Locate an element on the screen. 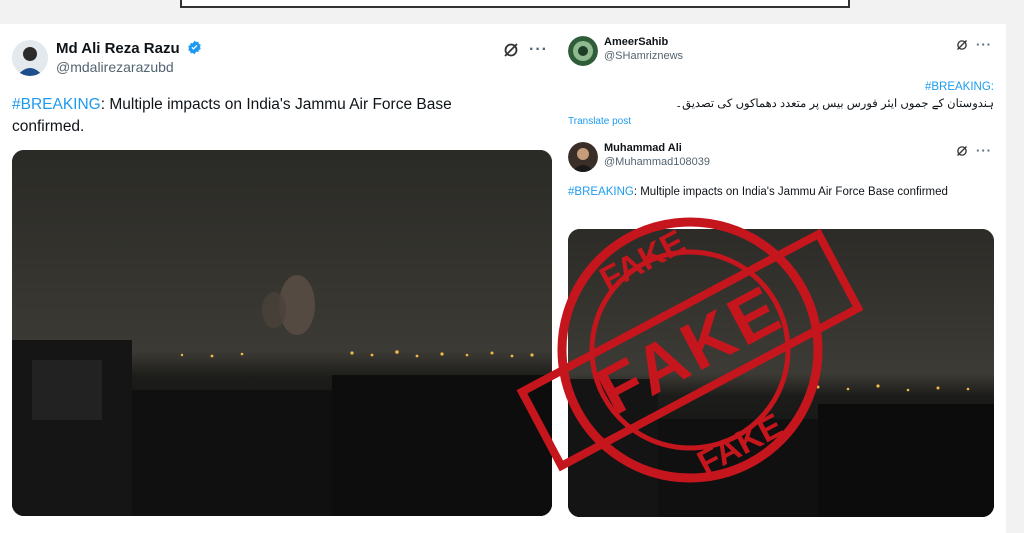 The width and height of the screenshot is (1024, 533). hashtag-link: #BREAKING: is located at coordinates (784, 87).